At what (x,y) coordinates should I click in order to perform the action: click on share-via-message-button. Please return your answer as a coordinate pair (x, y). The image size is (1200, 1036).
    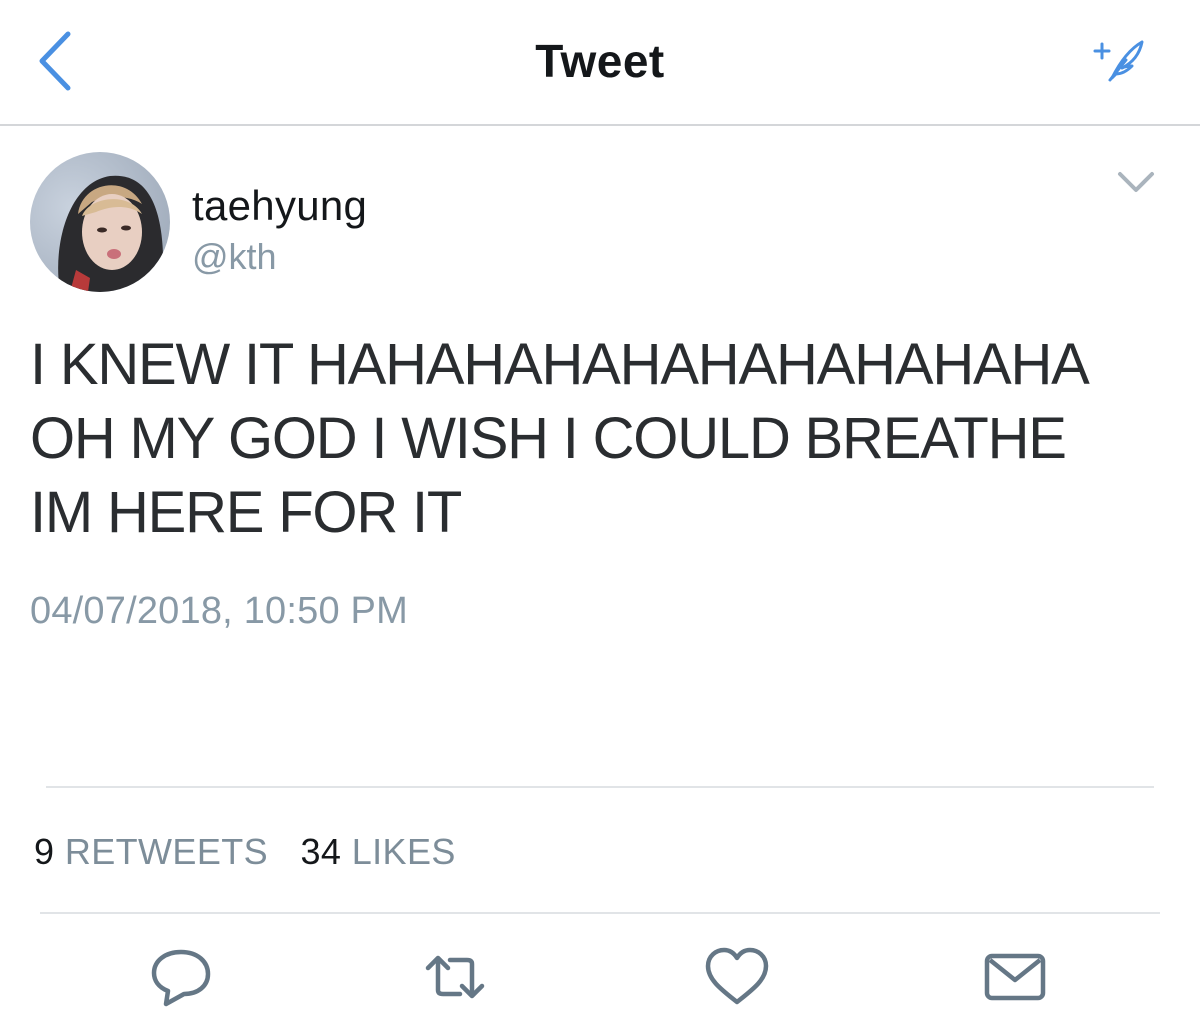
    Looking at the image, I should click on (1015, 977).